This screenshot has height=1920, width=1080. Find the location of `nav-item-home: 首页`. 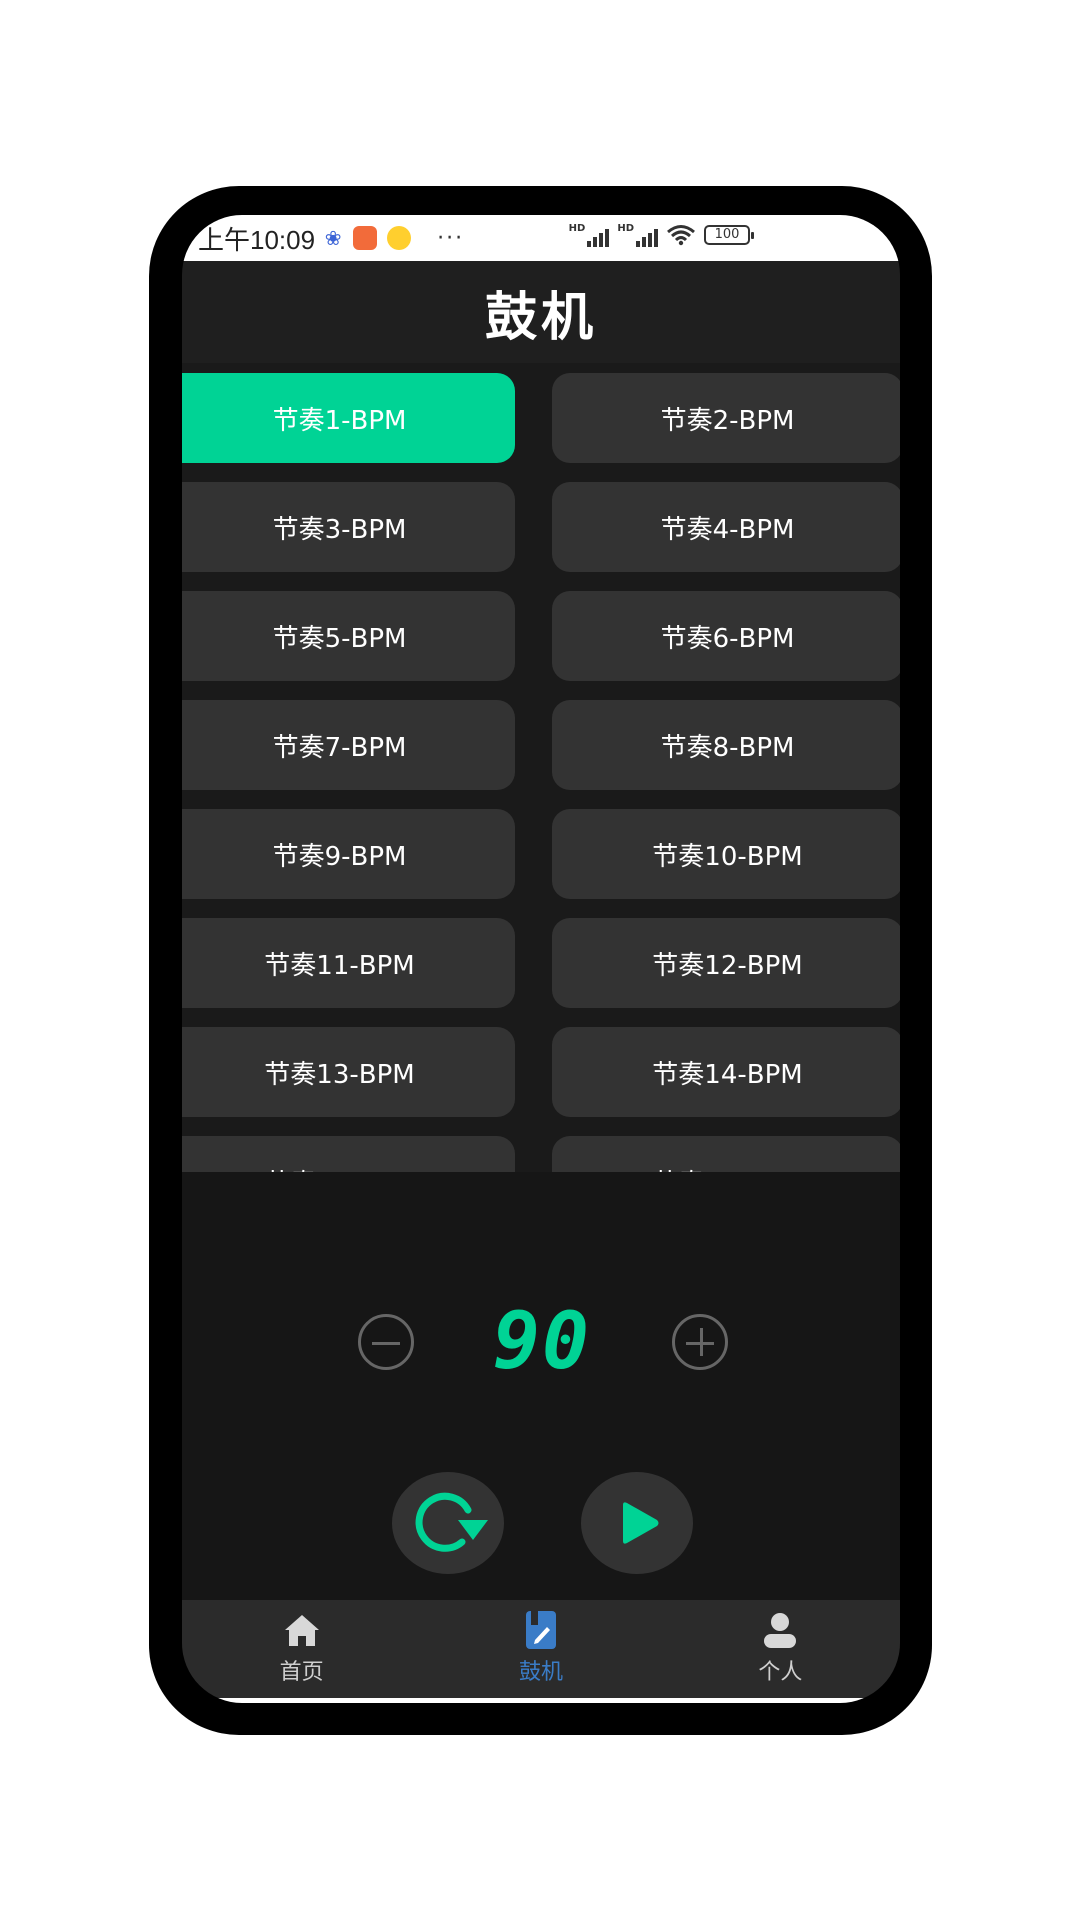

nav-item-home: 首页 is located at coordinates (301, 1649).